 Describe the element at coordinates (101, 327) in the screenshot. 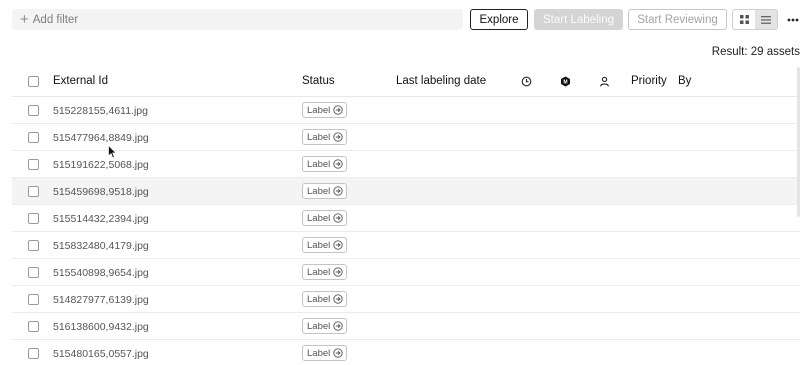

I see `external-id-cell: 516138600,9432.jpg` at that location.